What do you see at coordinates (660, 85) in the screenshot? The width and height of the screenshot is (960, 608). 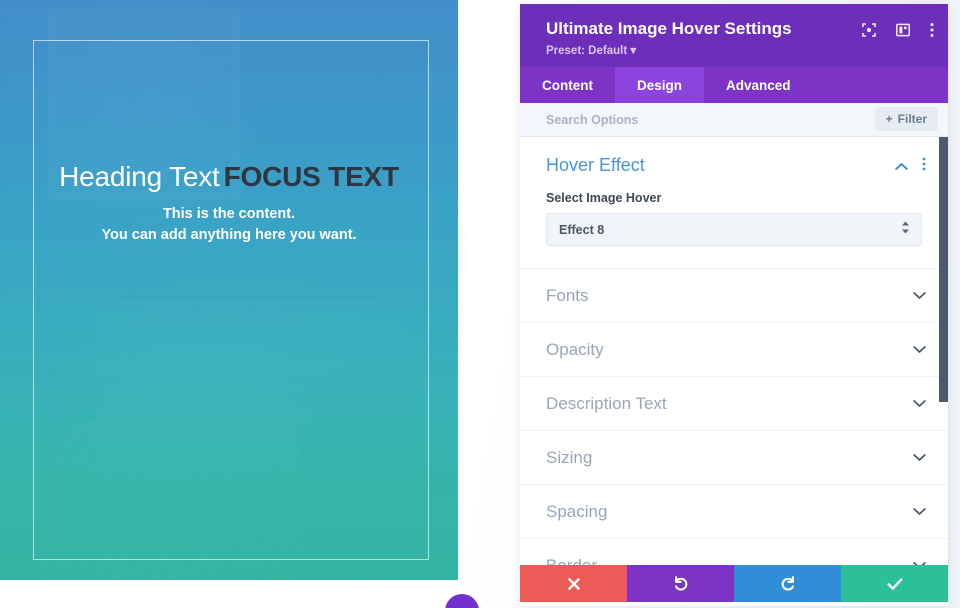 I see `tab-design: Design` at bounding box center [660, 85].